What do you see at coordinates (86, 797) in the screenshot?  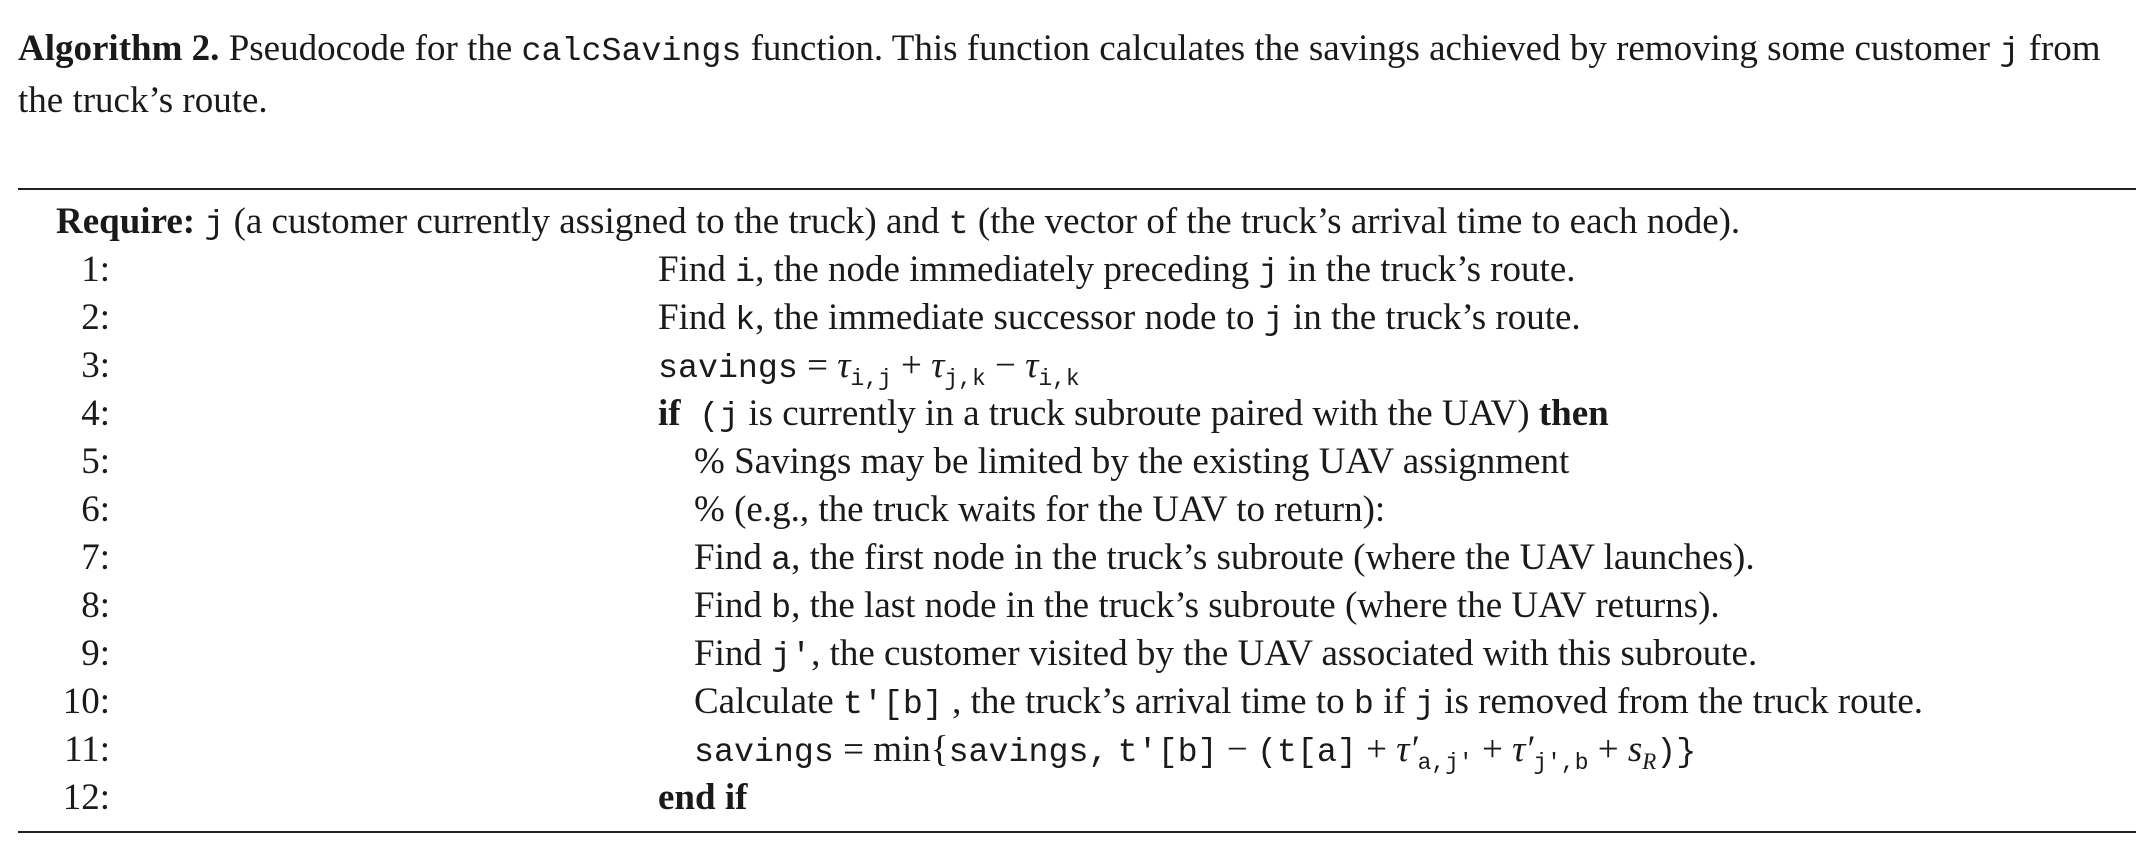 I see `line-number: 12:` at bounding box center [86, 797].